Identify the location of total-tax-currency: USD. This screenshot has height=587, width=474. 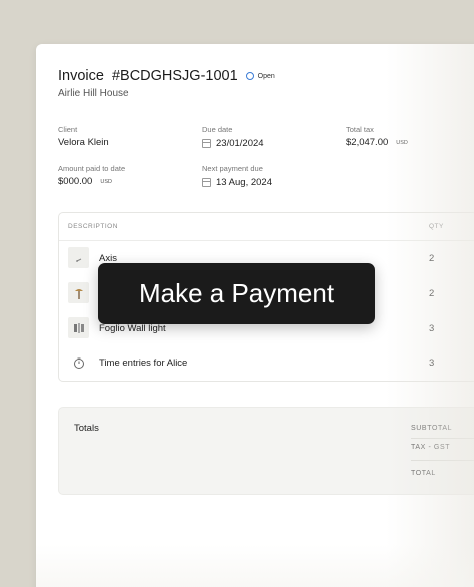
(402, 142).